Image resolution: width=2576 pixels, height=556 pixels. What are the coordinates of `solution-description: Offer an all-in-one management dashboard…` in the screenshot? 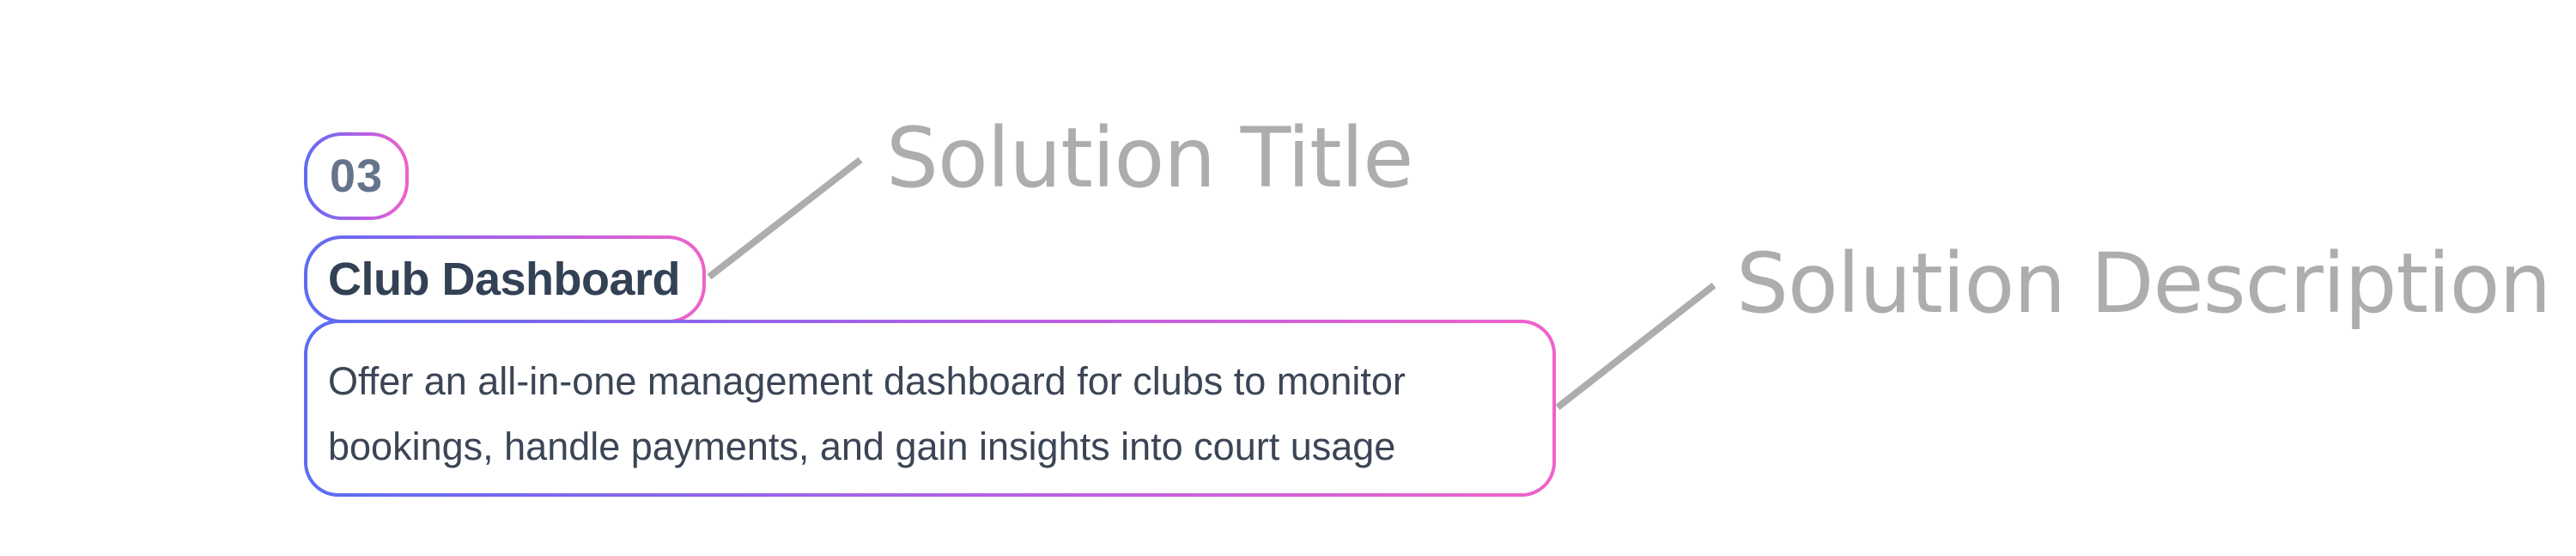 It's located at (867, 414).